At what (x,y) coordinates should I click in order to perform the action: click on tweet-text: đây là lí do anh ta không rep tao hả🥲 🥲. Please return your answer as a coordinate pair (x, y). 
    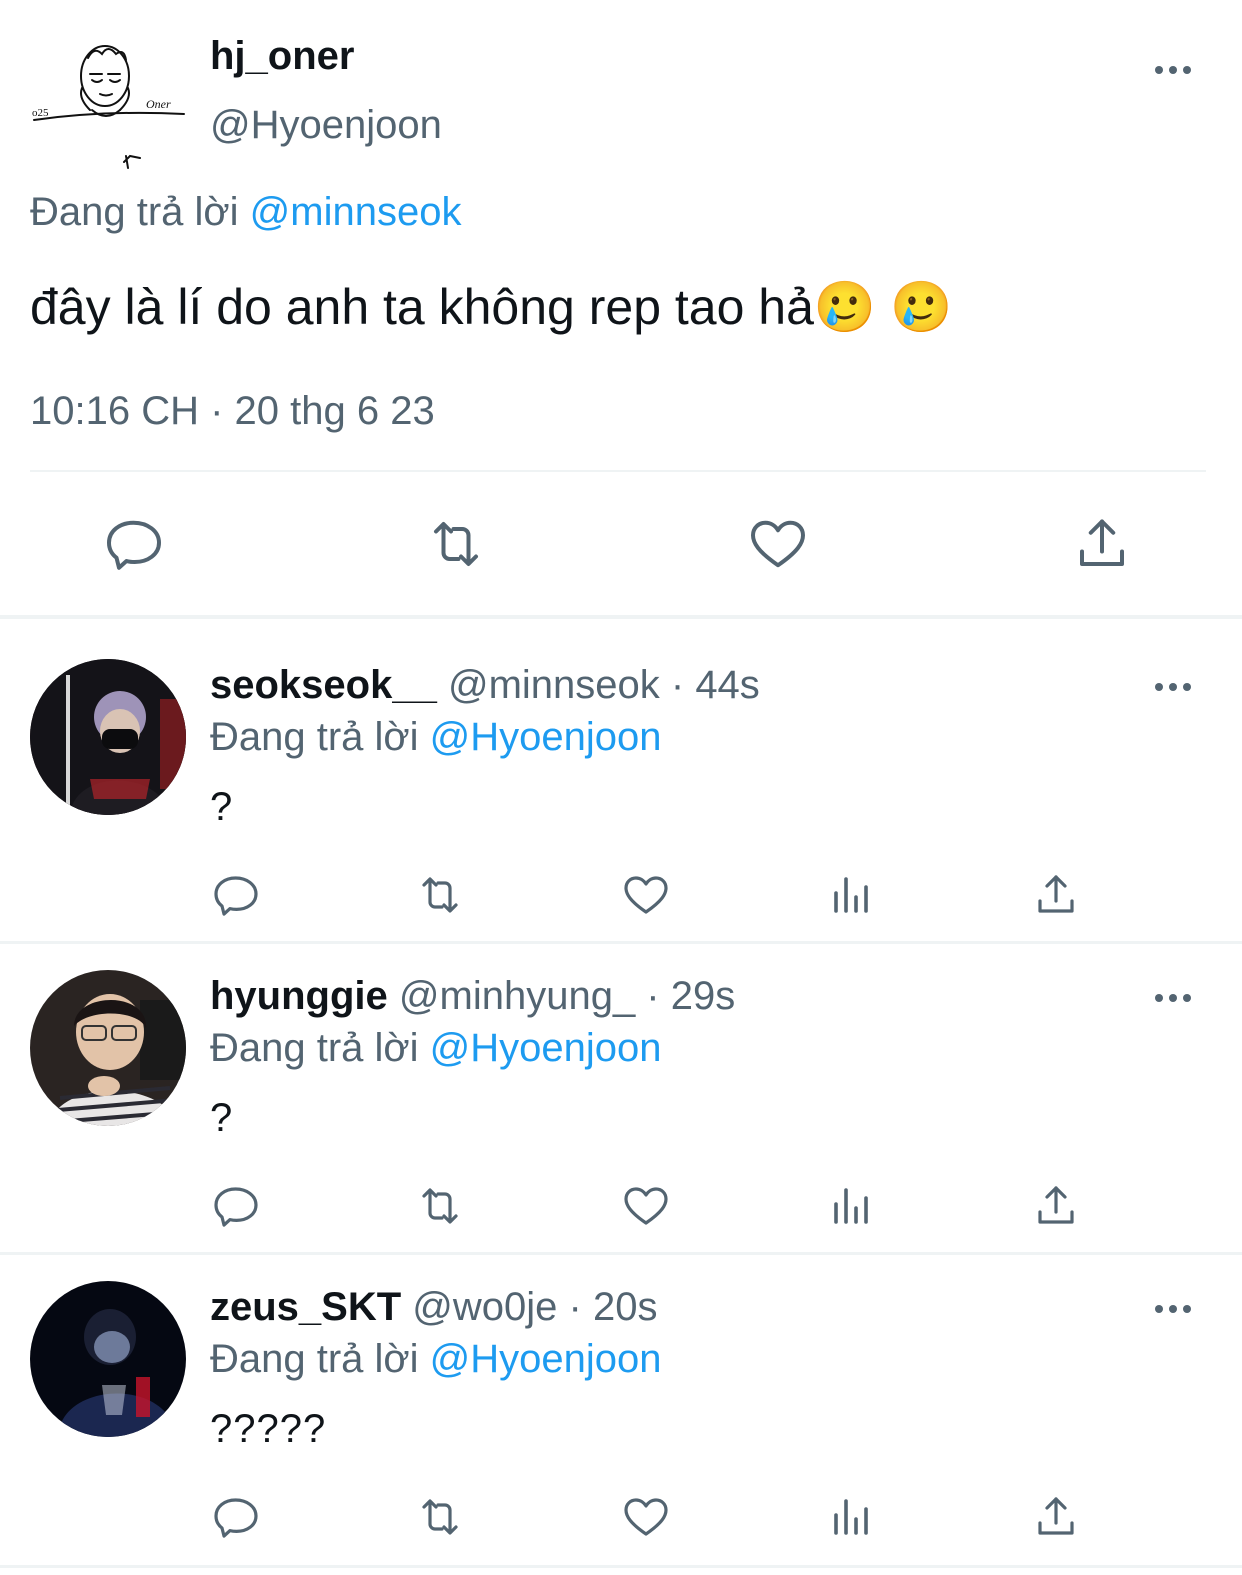
    Looking at the image, I should click on (491, 307).